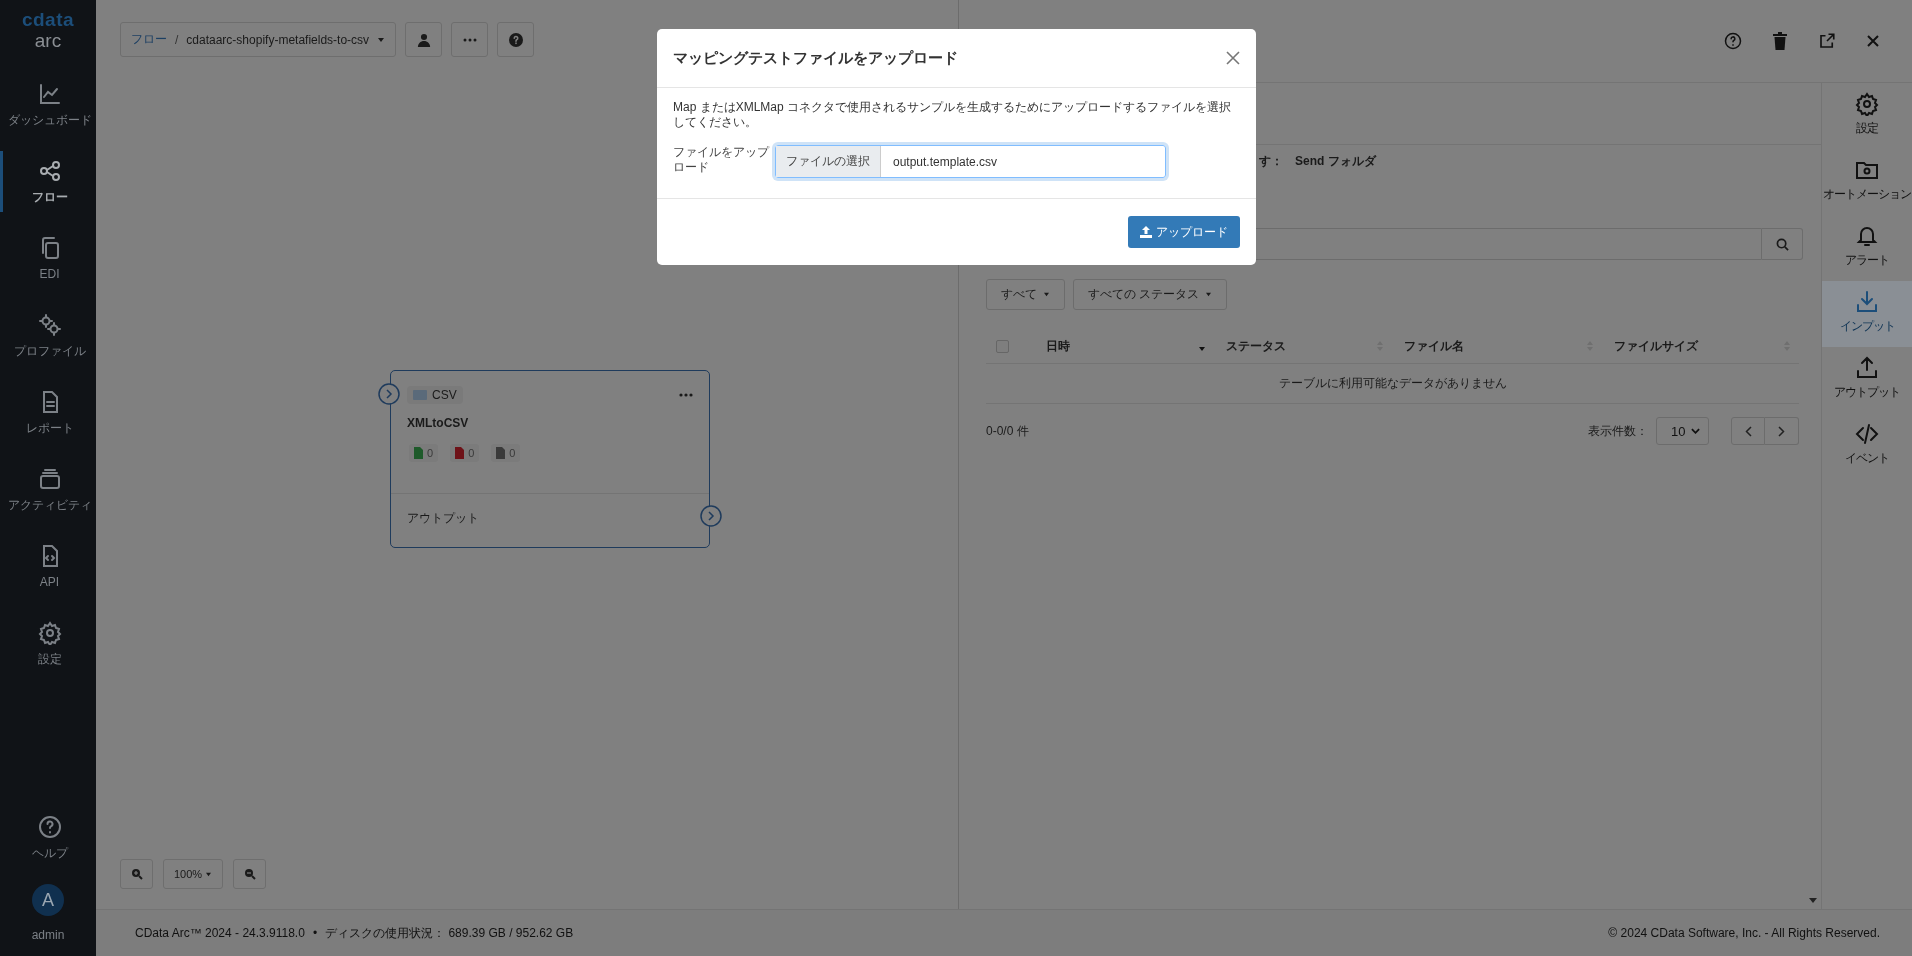 Image resolution: width=1912 pixels, height=956 pixels. What do you see at coordinates (1744, 933) in the screenshot?
I see `copyright-text: © 2024 CData Software, Inc. - All Rights Reserved.` at bounding box center [1744, 933].